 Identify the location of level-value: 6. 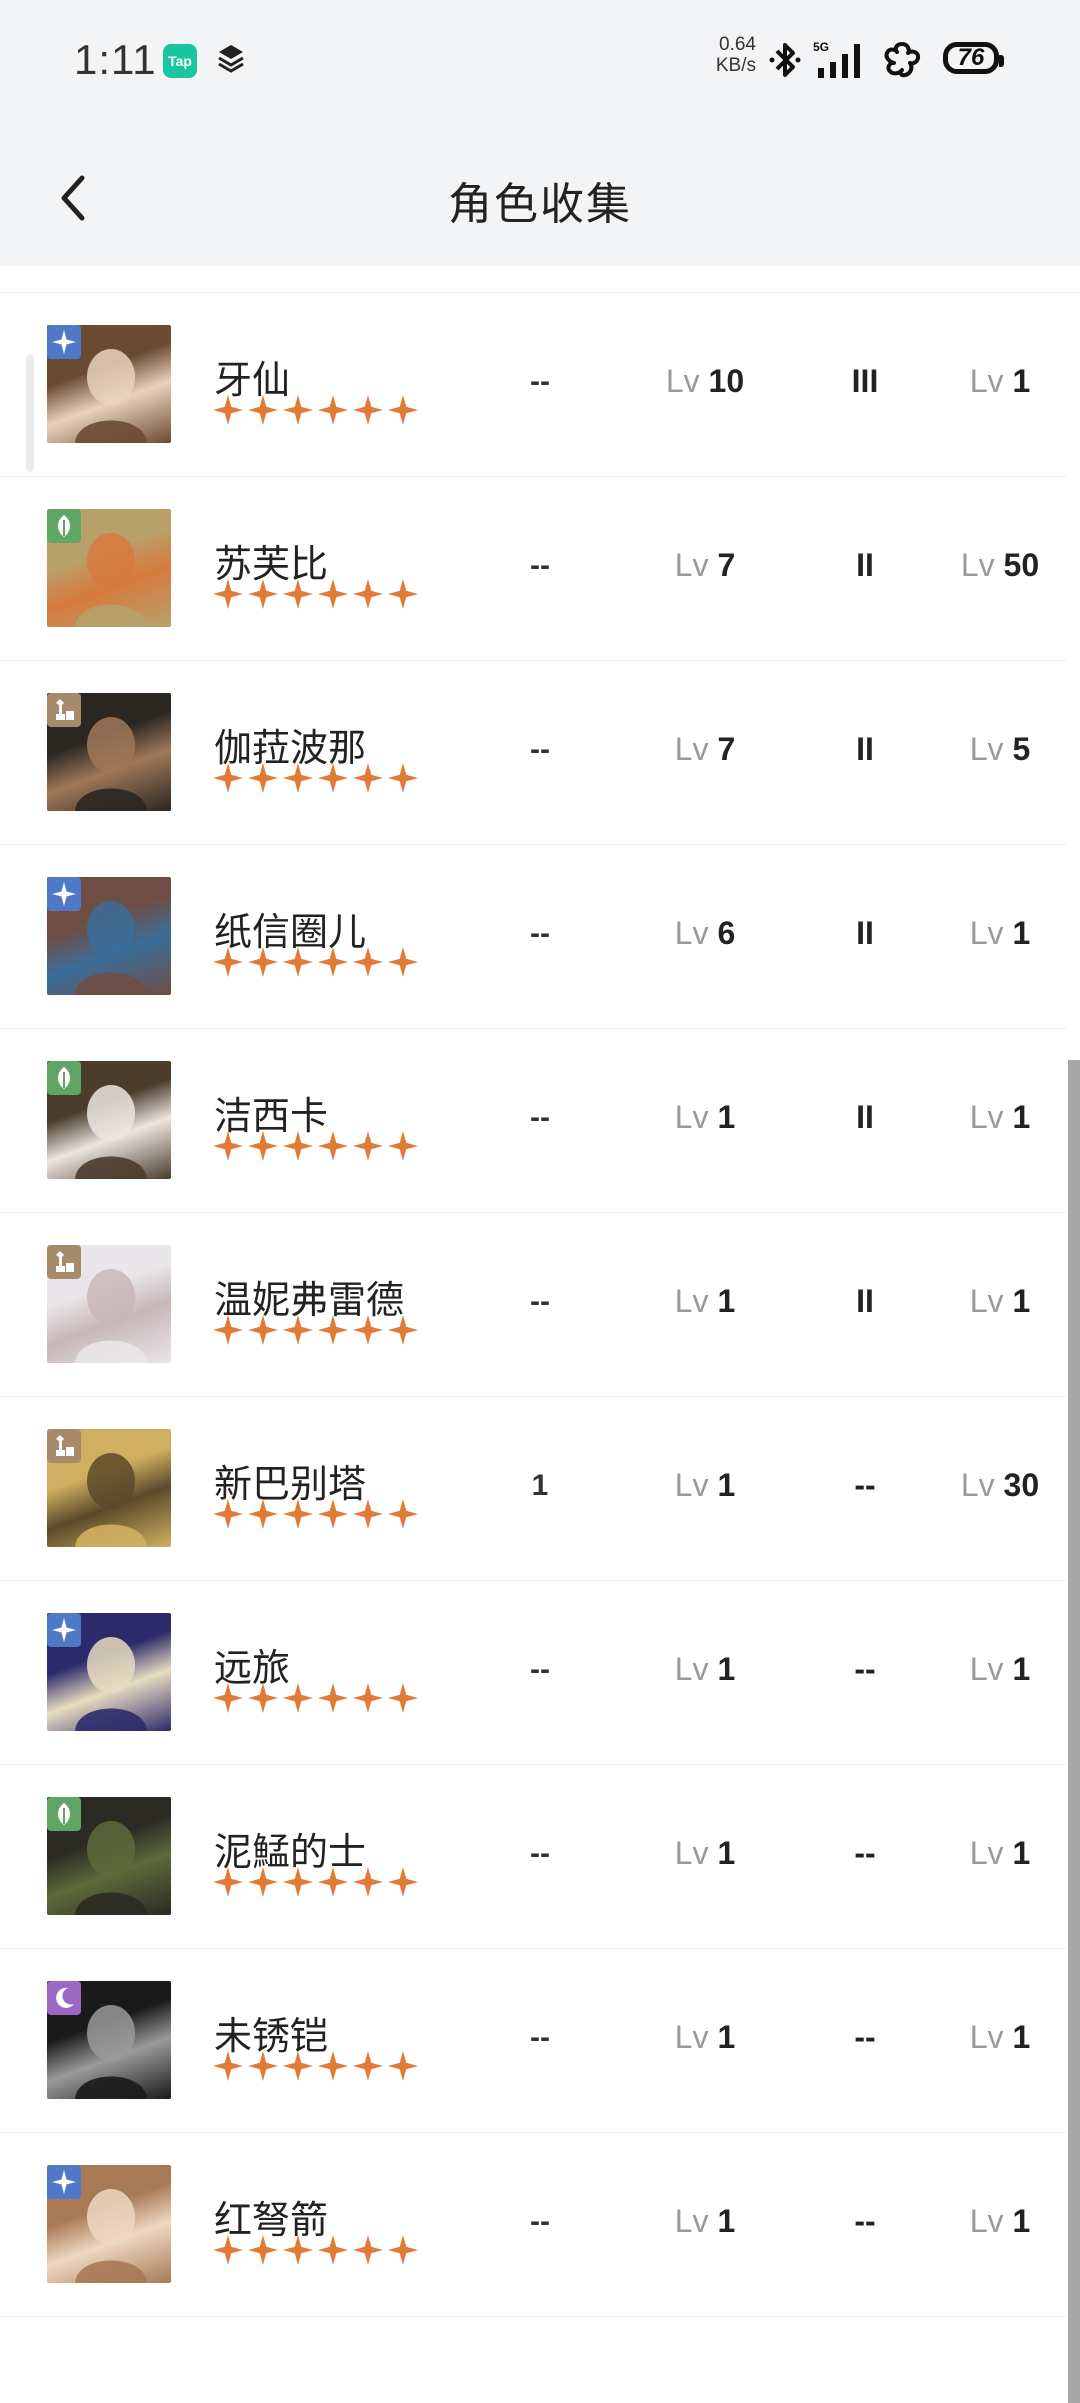
(726, 933).